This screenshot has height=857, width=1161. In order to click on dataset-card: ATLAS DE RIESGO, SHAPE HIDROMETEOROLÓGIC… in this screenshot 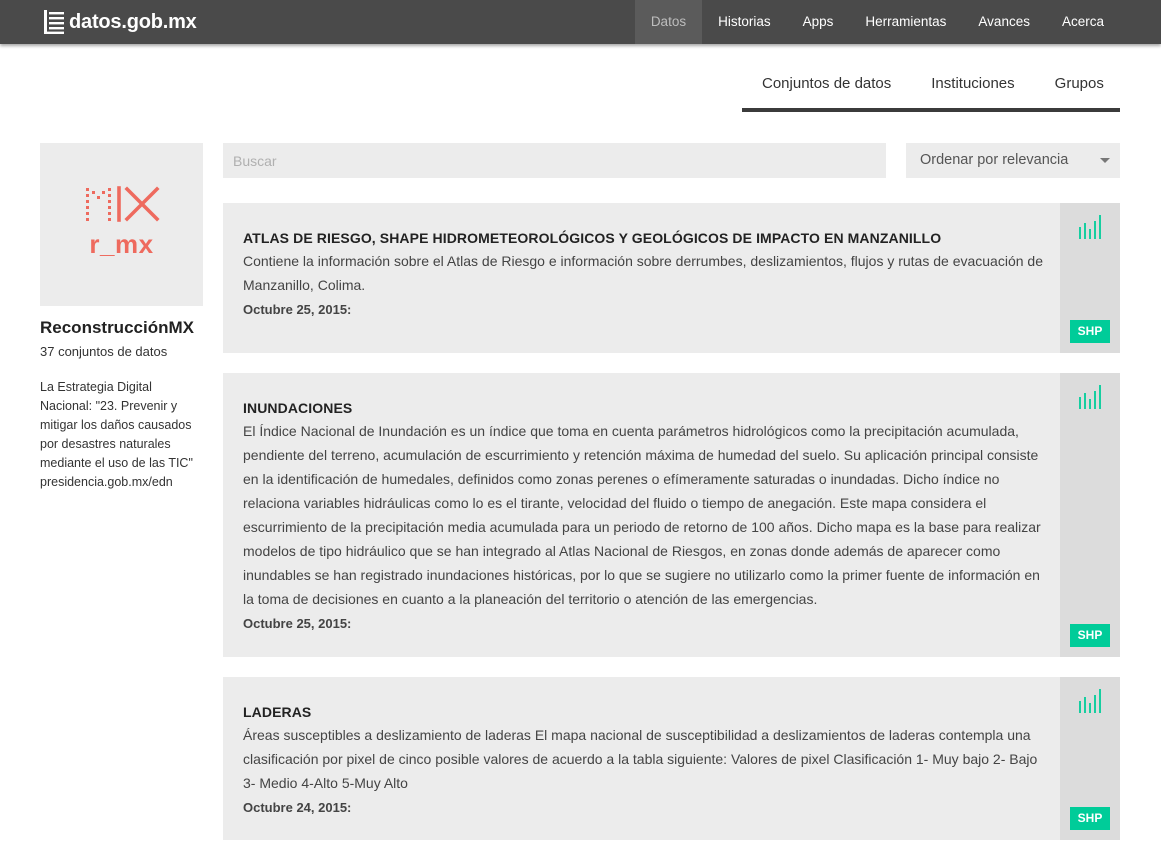, I will do `click(671, 278)`.